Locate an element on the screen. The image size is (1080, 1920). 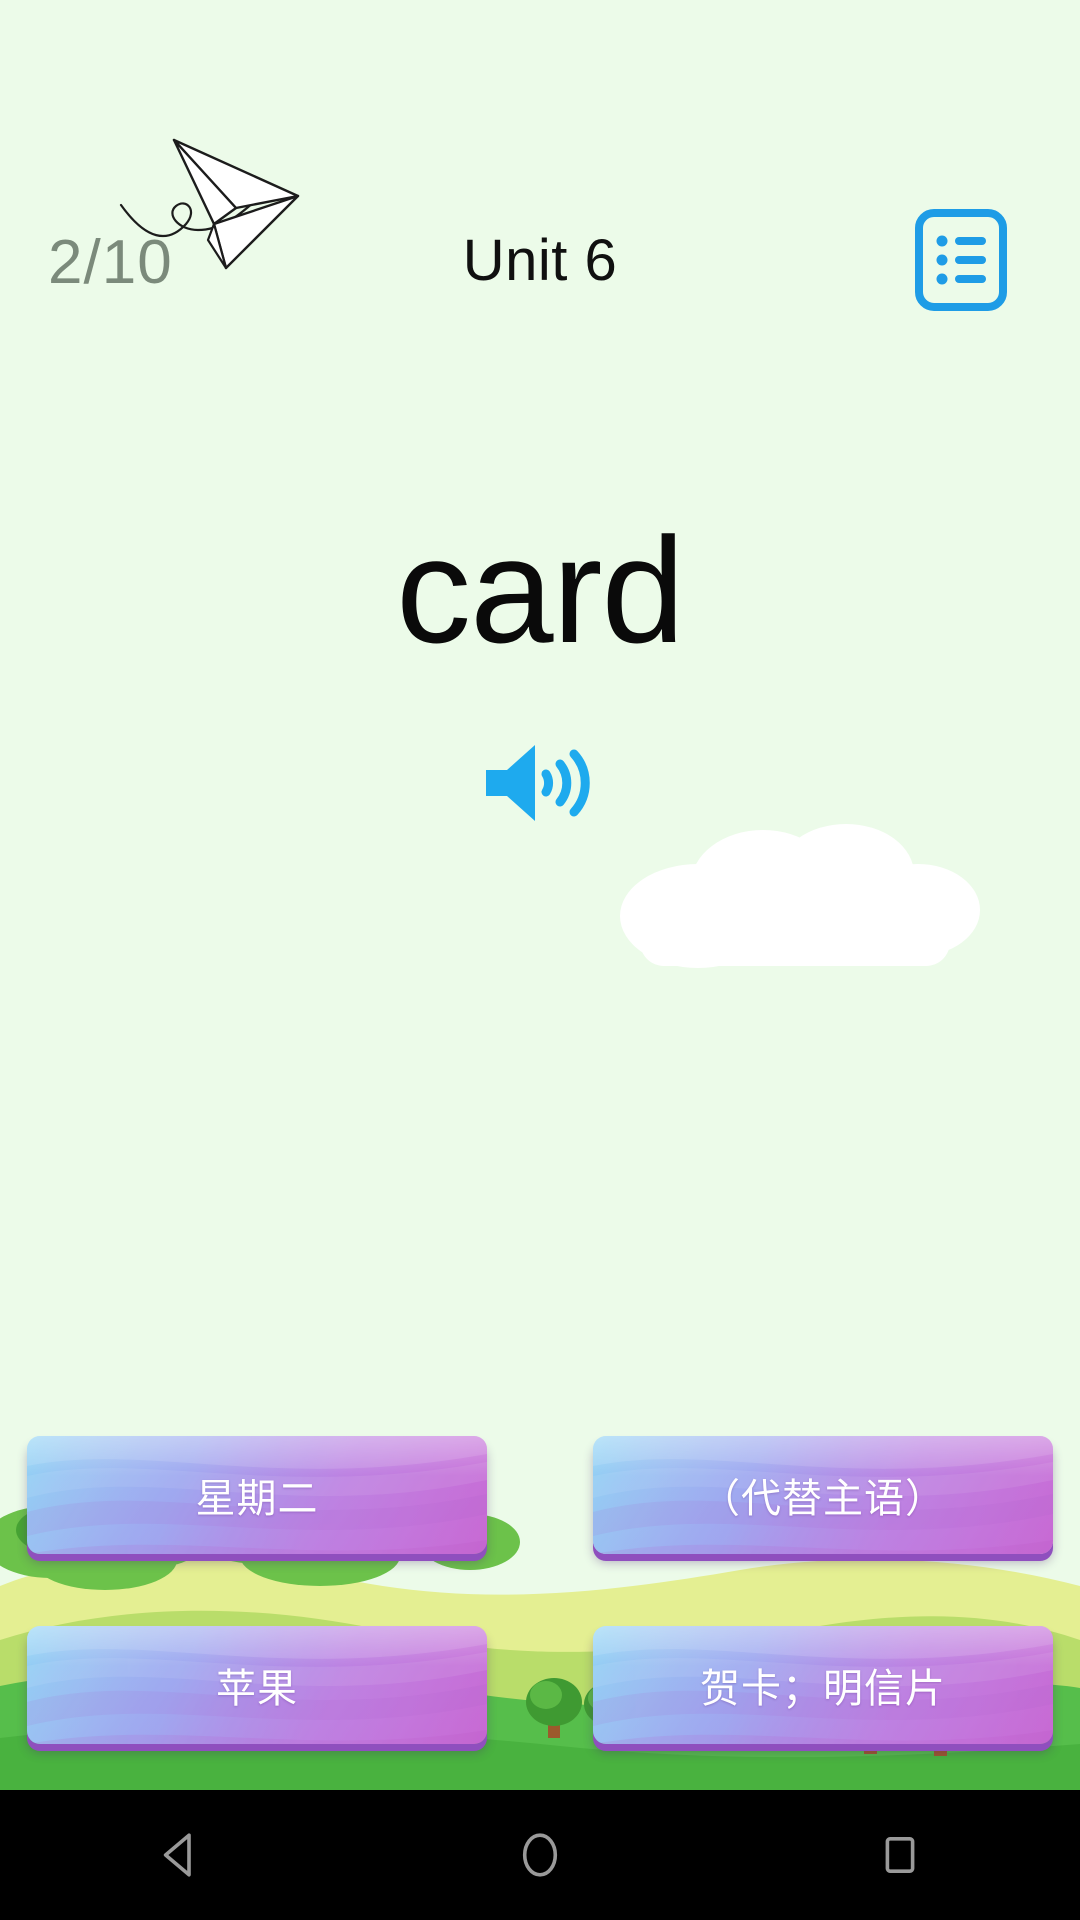
answer-option-label: 苹果 is located at coordinates (257, 1689).